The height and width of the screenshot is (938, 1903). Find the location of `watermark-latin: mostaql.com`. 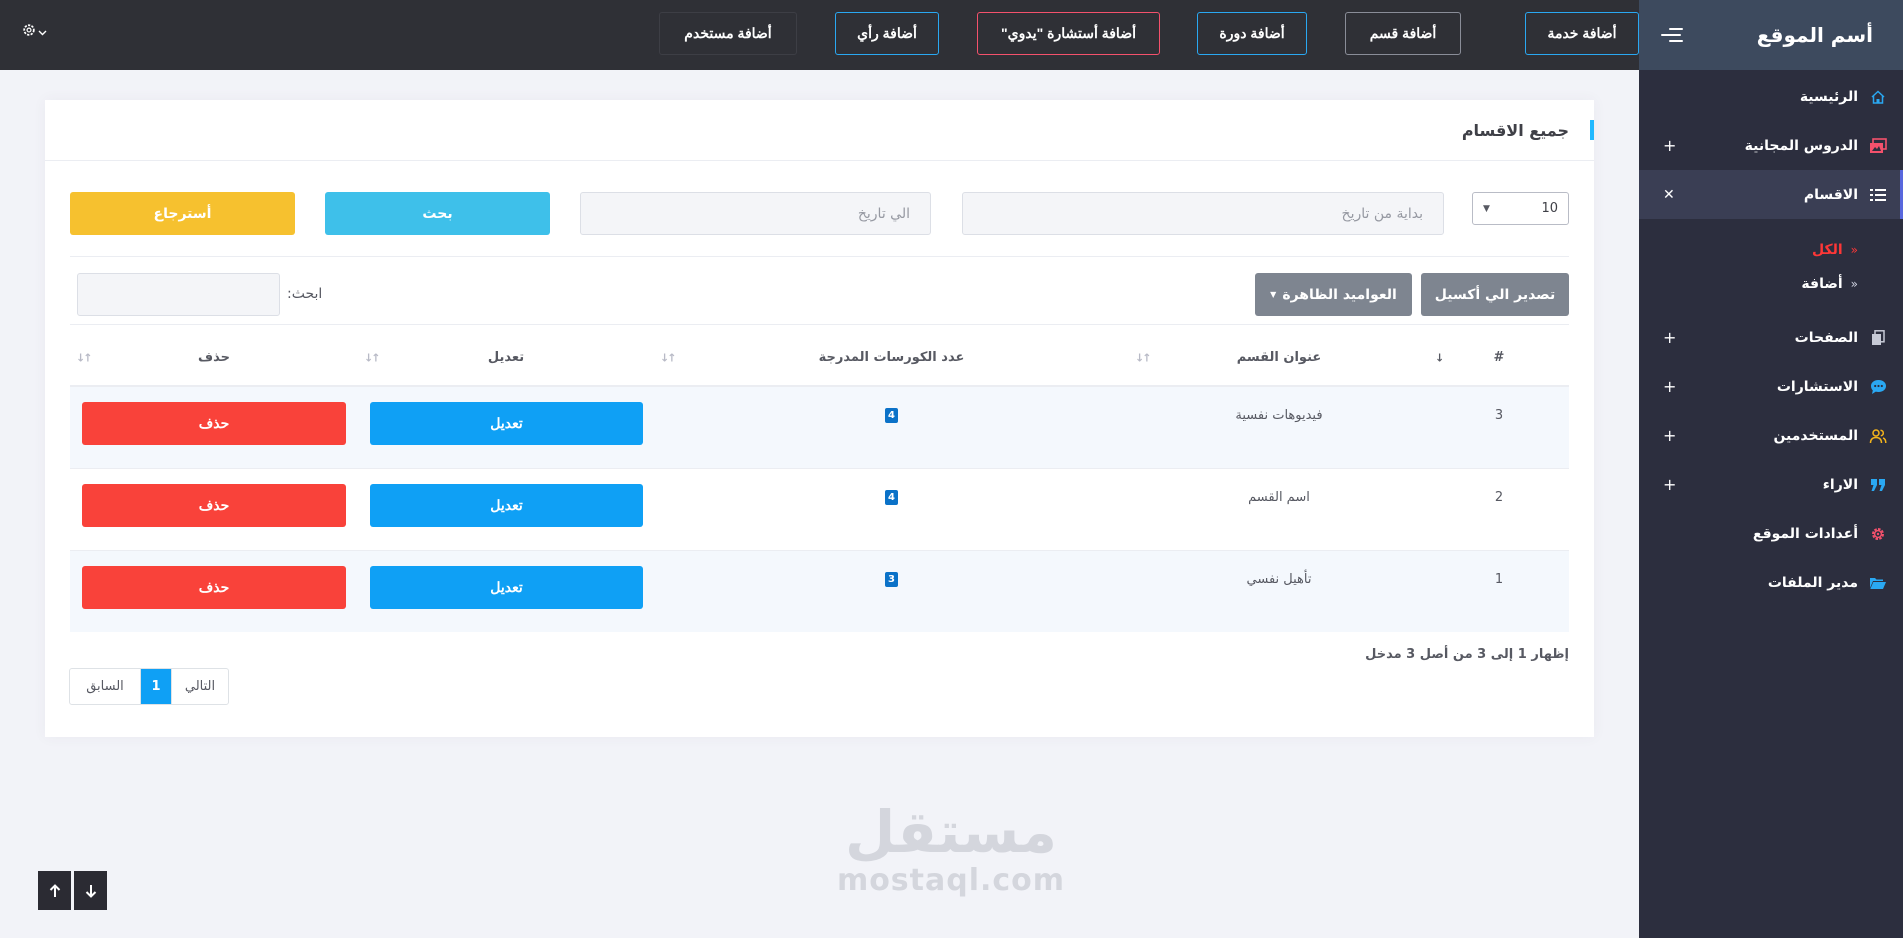

watermark-latin: mostaql.com is located at coordinates (951, 880).